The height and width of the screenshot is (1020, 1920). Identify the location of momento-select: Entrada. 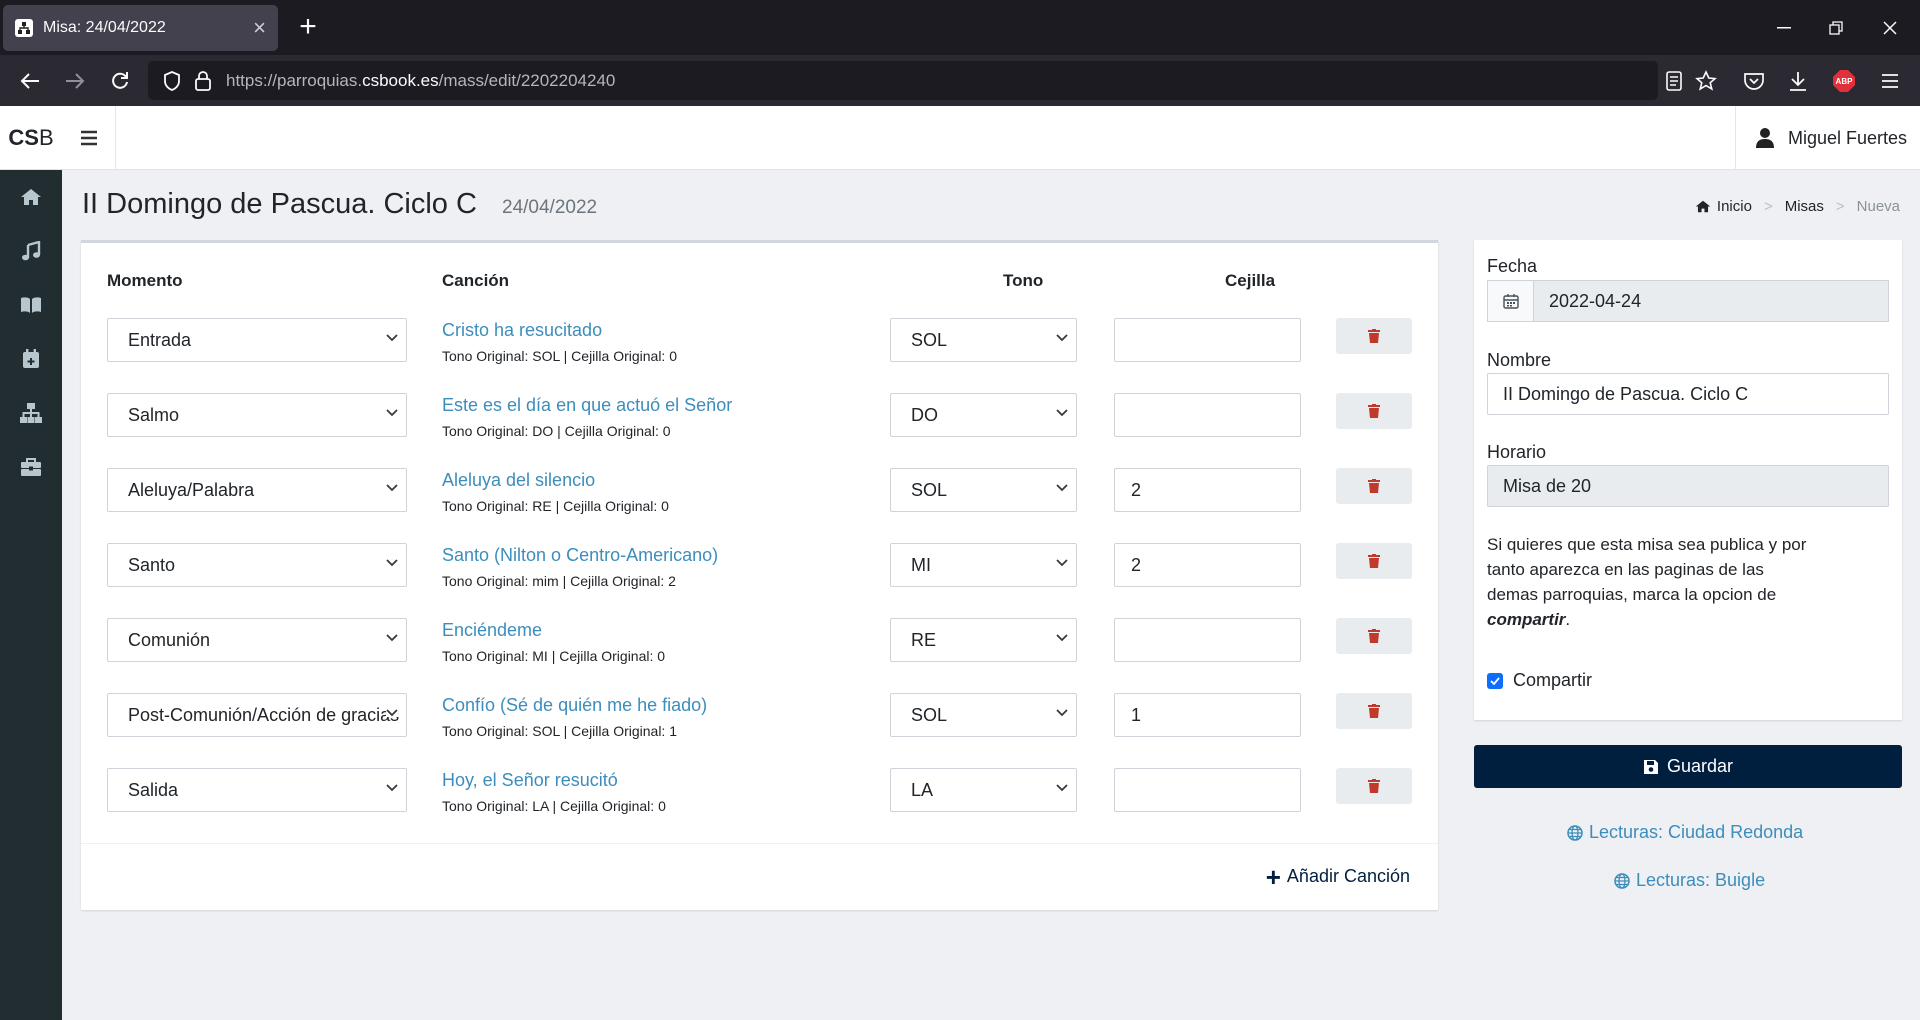
(257, 340).